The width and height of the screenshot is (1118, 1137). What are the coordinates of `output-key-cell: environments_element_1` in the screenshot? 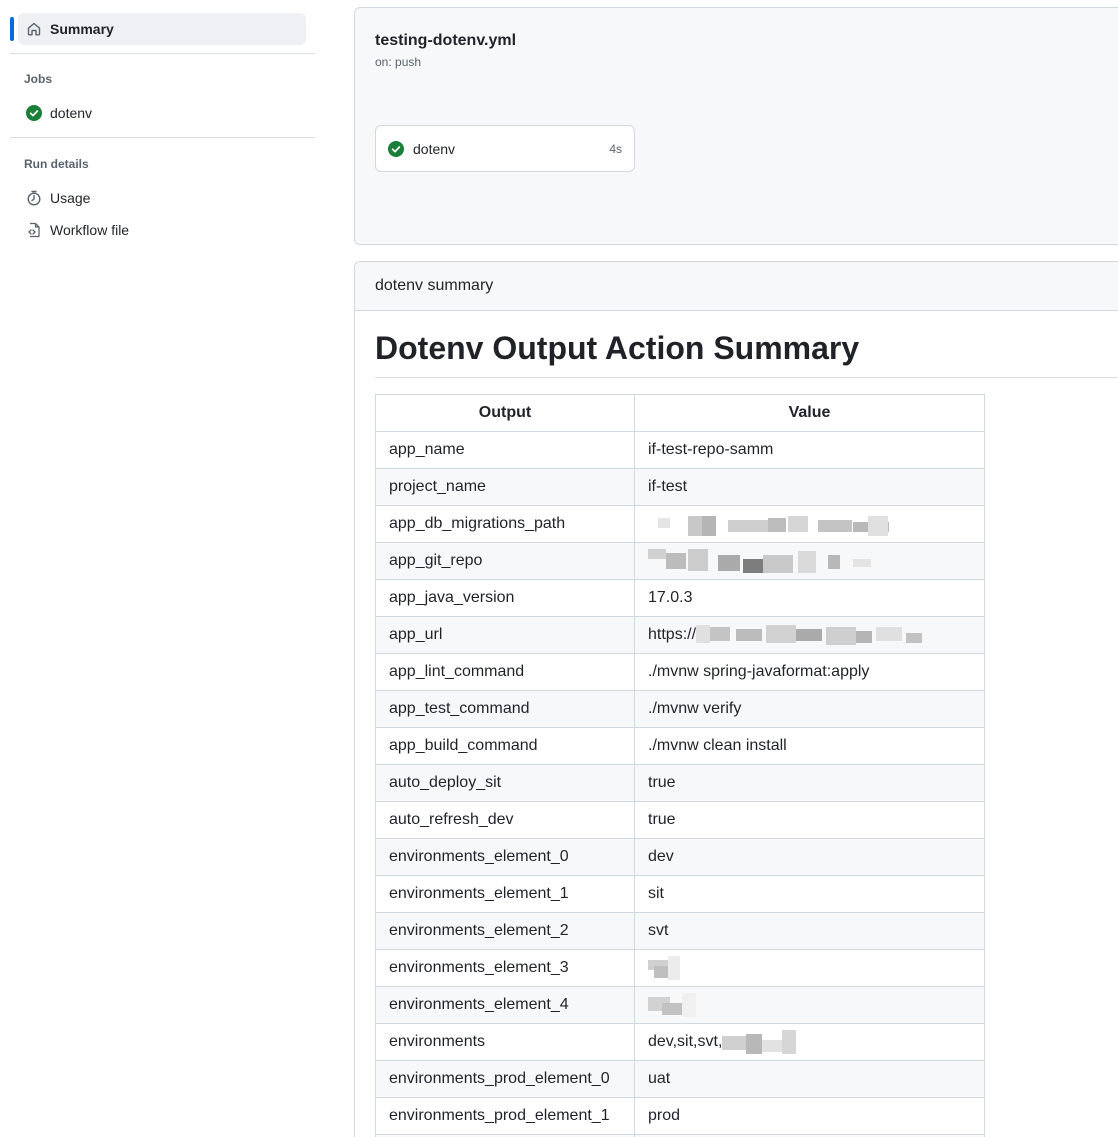 It's located at (505, 894).